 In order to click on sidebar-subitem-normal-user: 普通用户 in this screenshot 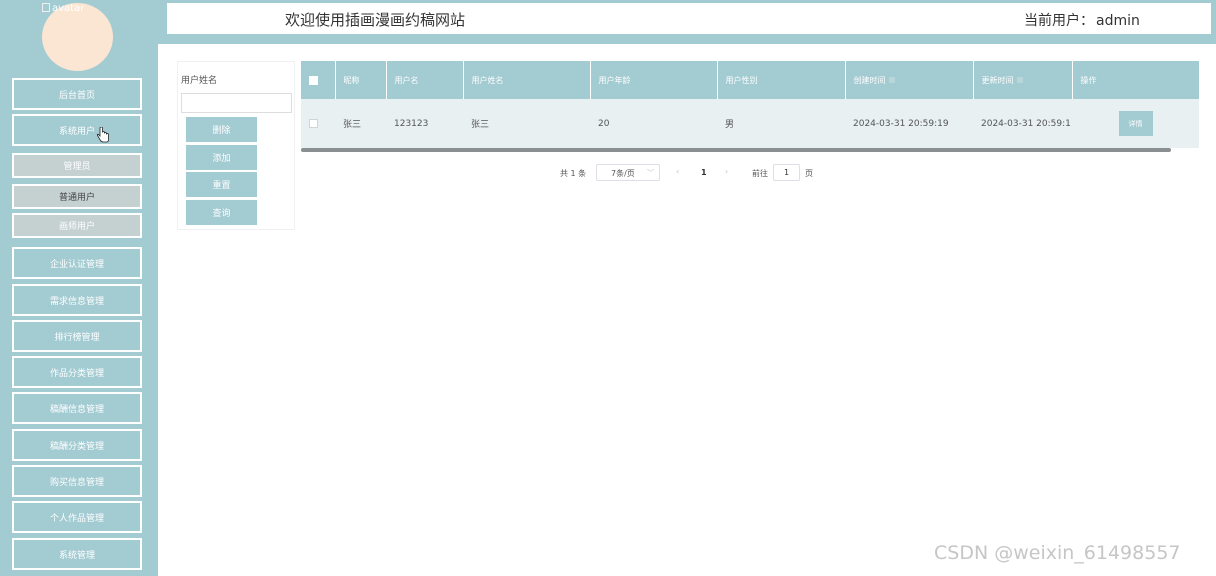, I will do `click(77, 196)`.